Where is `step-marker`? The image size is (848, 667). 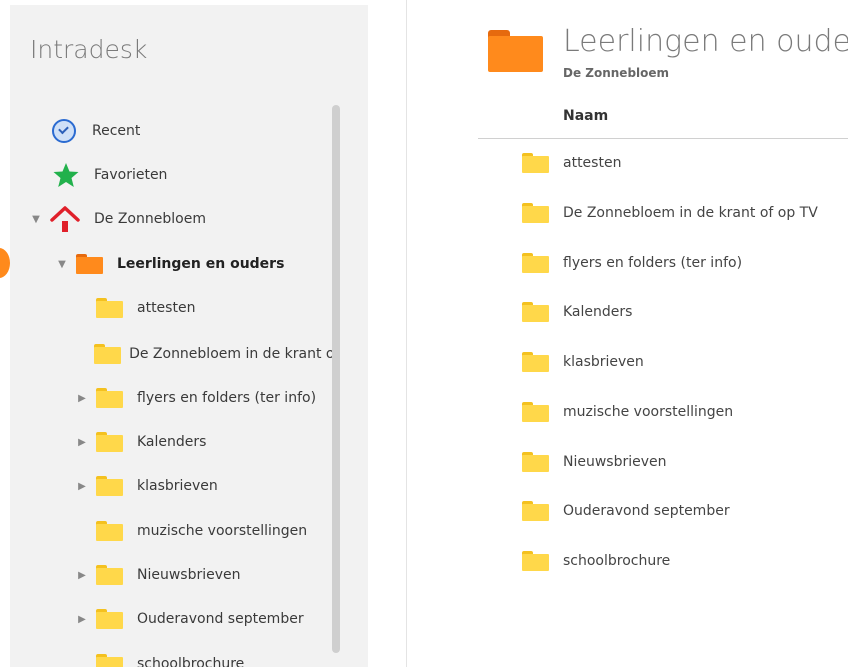 step-marker is located at coordinates (5, 263).